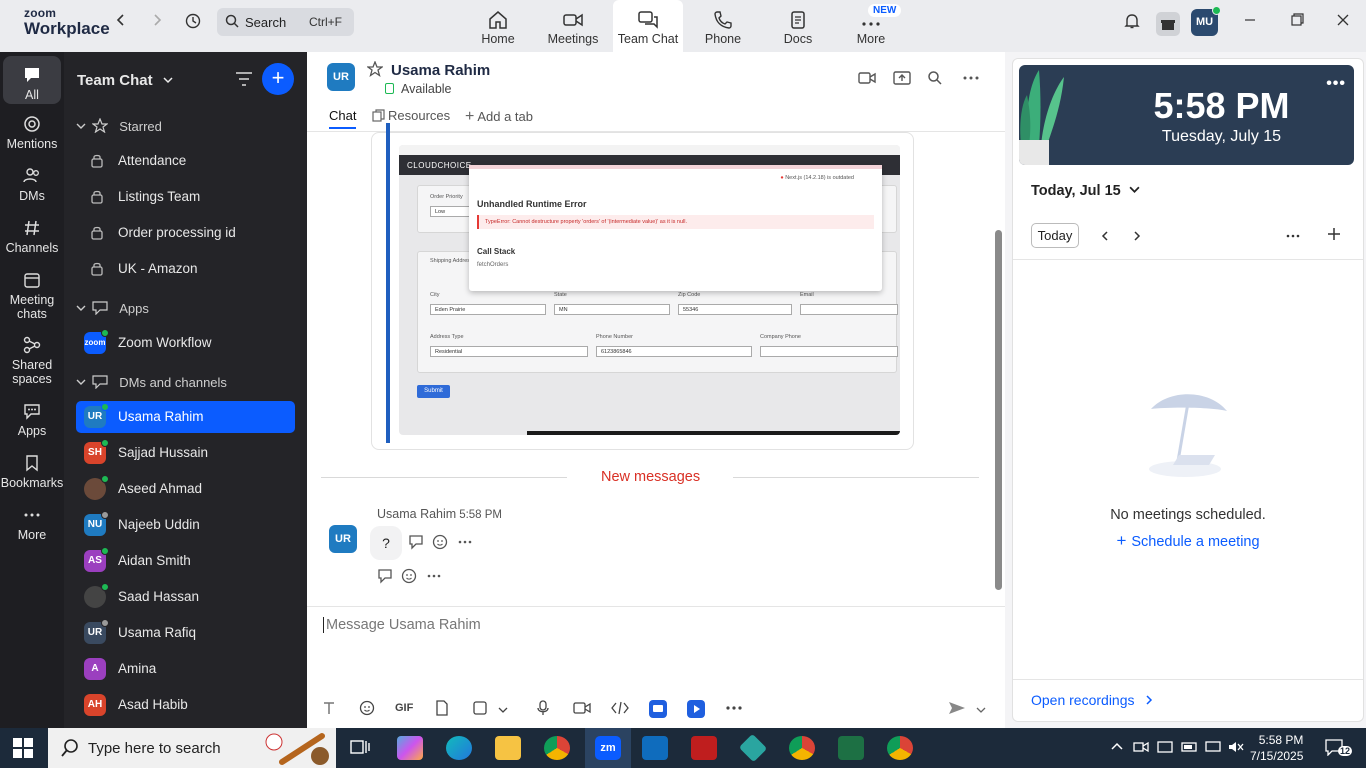 Image resolution: width=1366 pixels, height=768 pixels. What do you see at coordinates (545, 709) in the screenshot?
I see `microphone-icon` at bounding box center [545, 709].